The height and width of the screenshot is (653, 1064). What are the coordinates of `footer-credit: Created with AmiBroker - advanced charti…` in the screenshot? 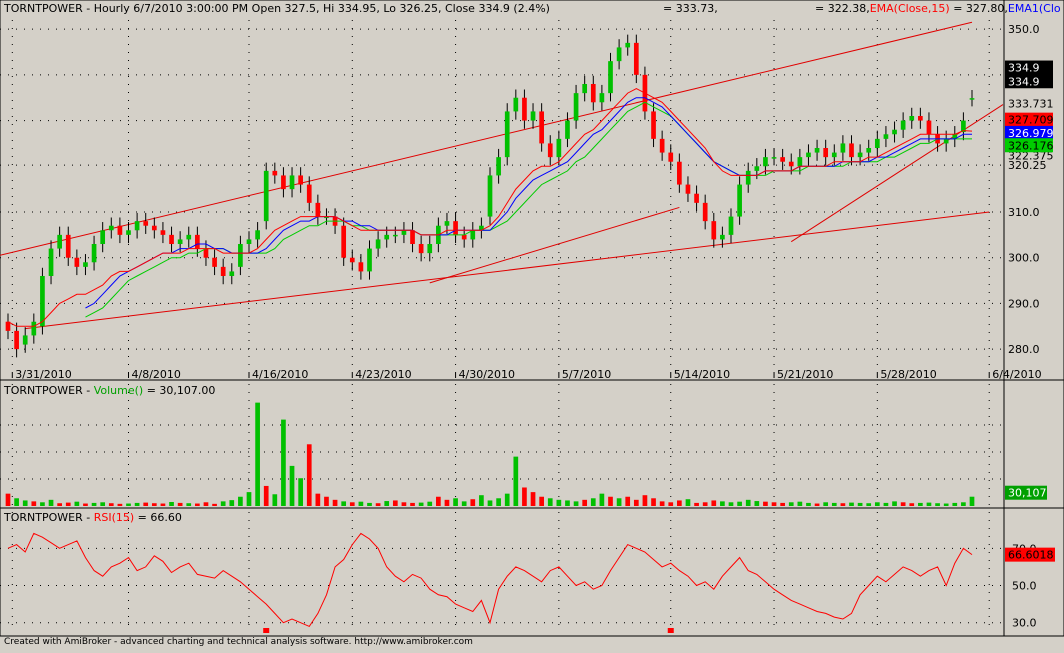 It's located at (238, 642).